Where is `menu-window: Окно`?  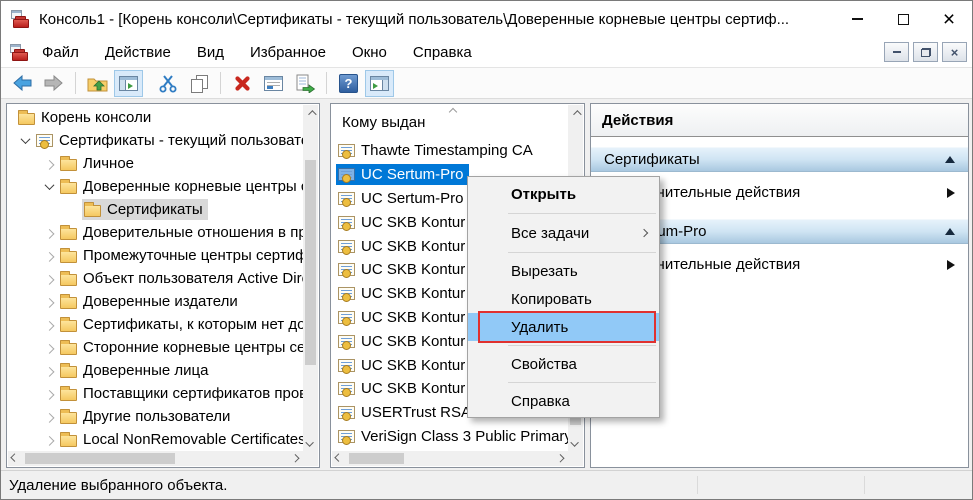 menu-window: Окно is located at coordinates (369, 52).